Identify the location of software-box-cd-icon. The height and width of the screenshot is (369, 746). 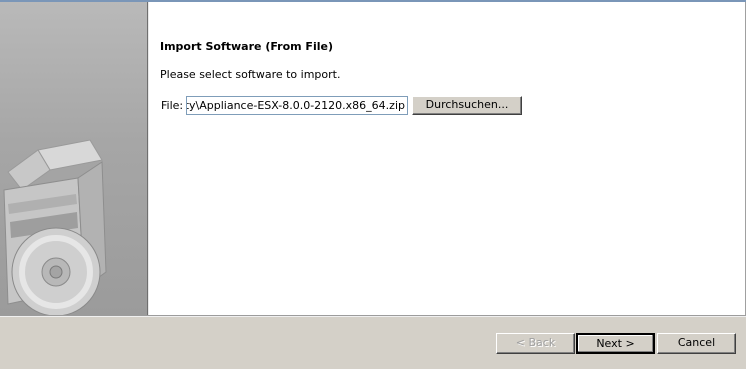
(55, 227).